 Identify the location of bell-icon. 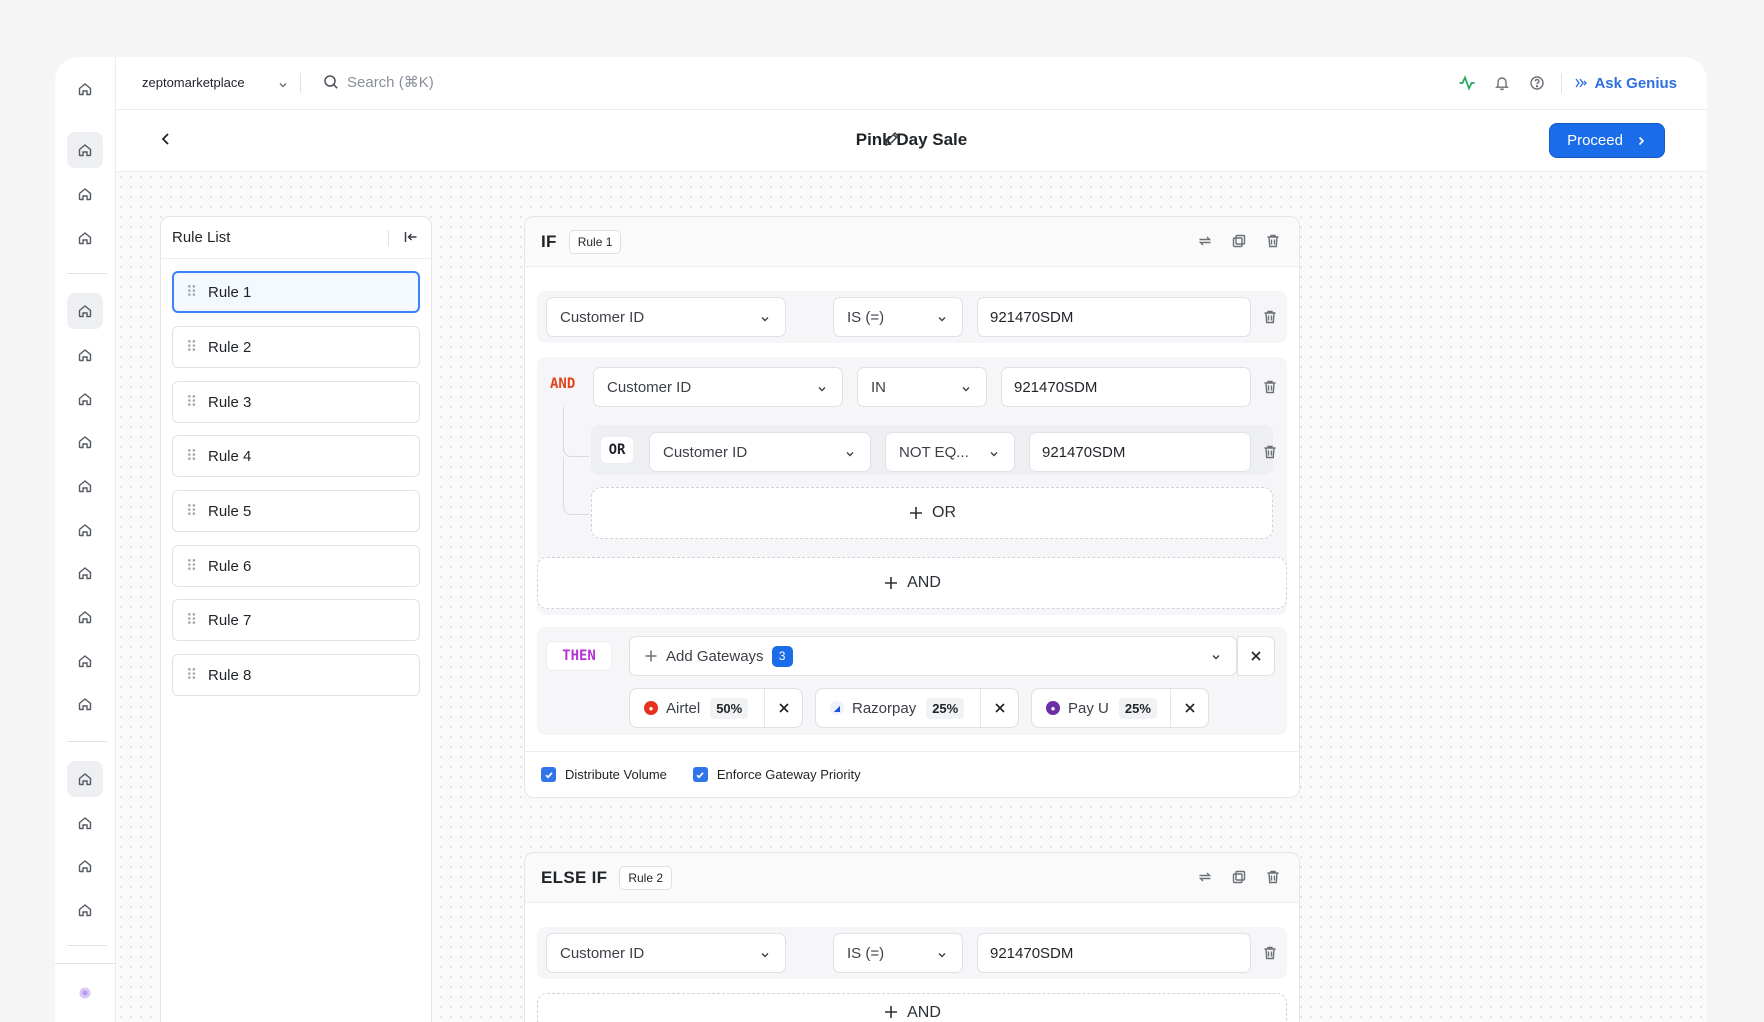
(1502, 83).